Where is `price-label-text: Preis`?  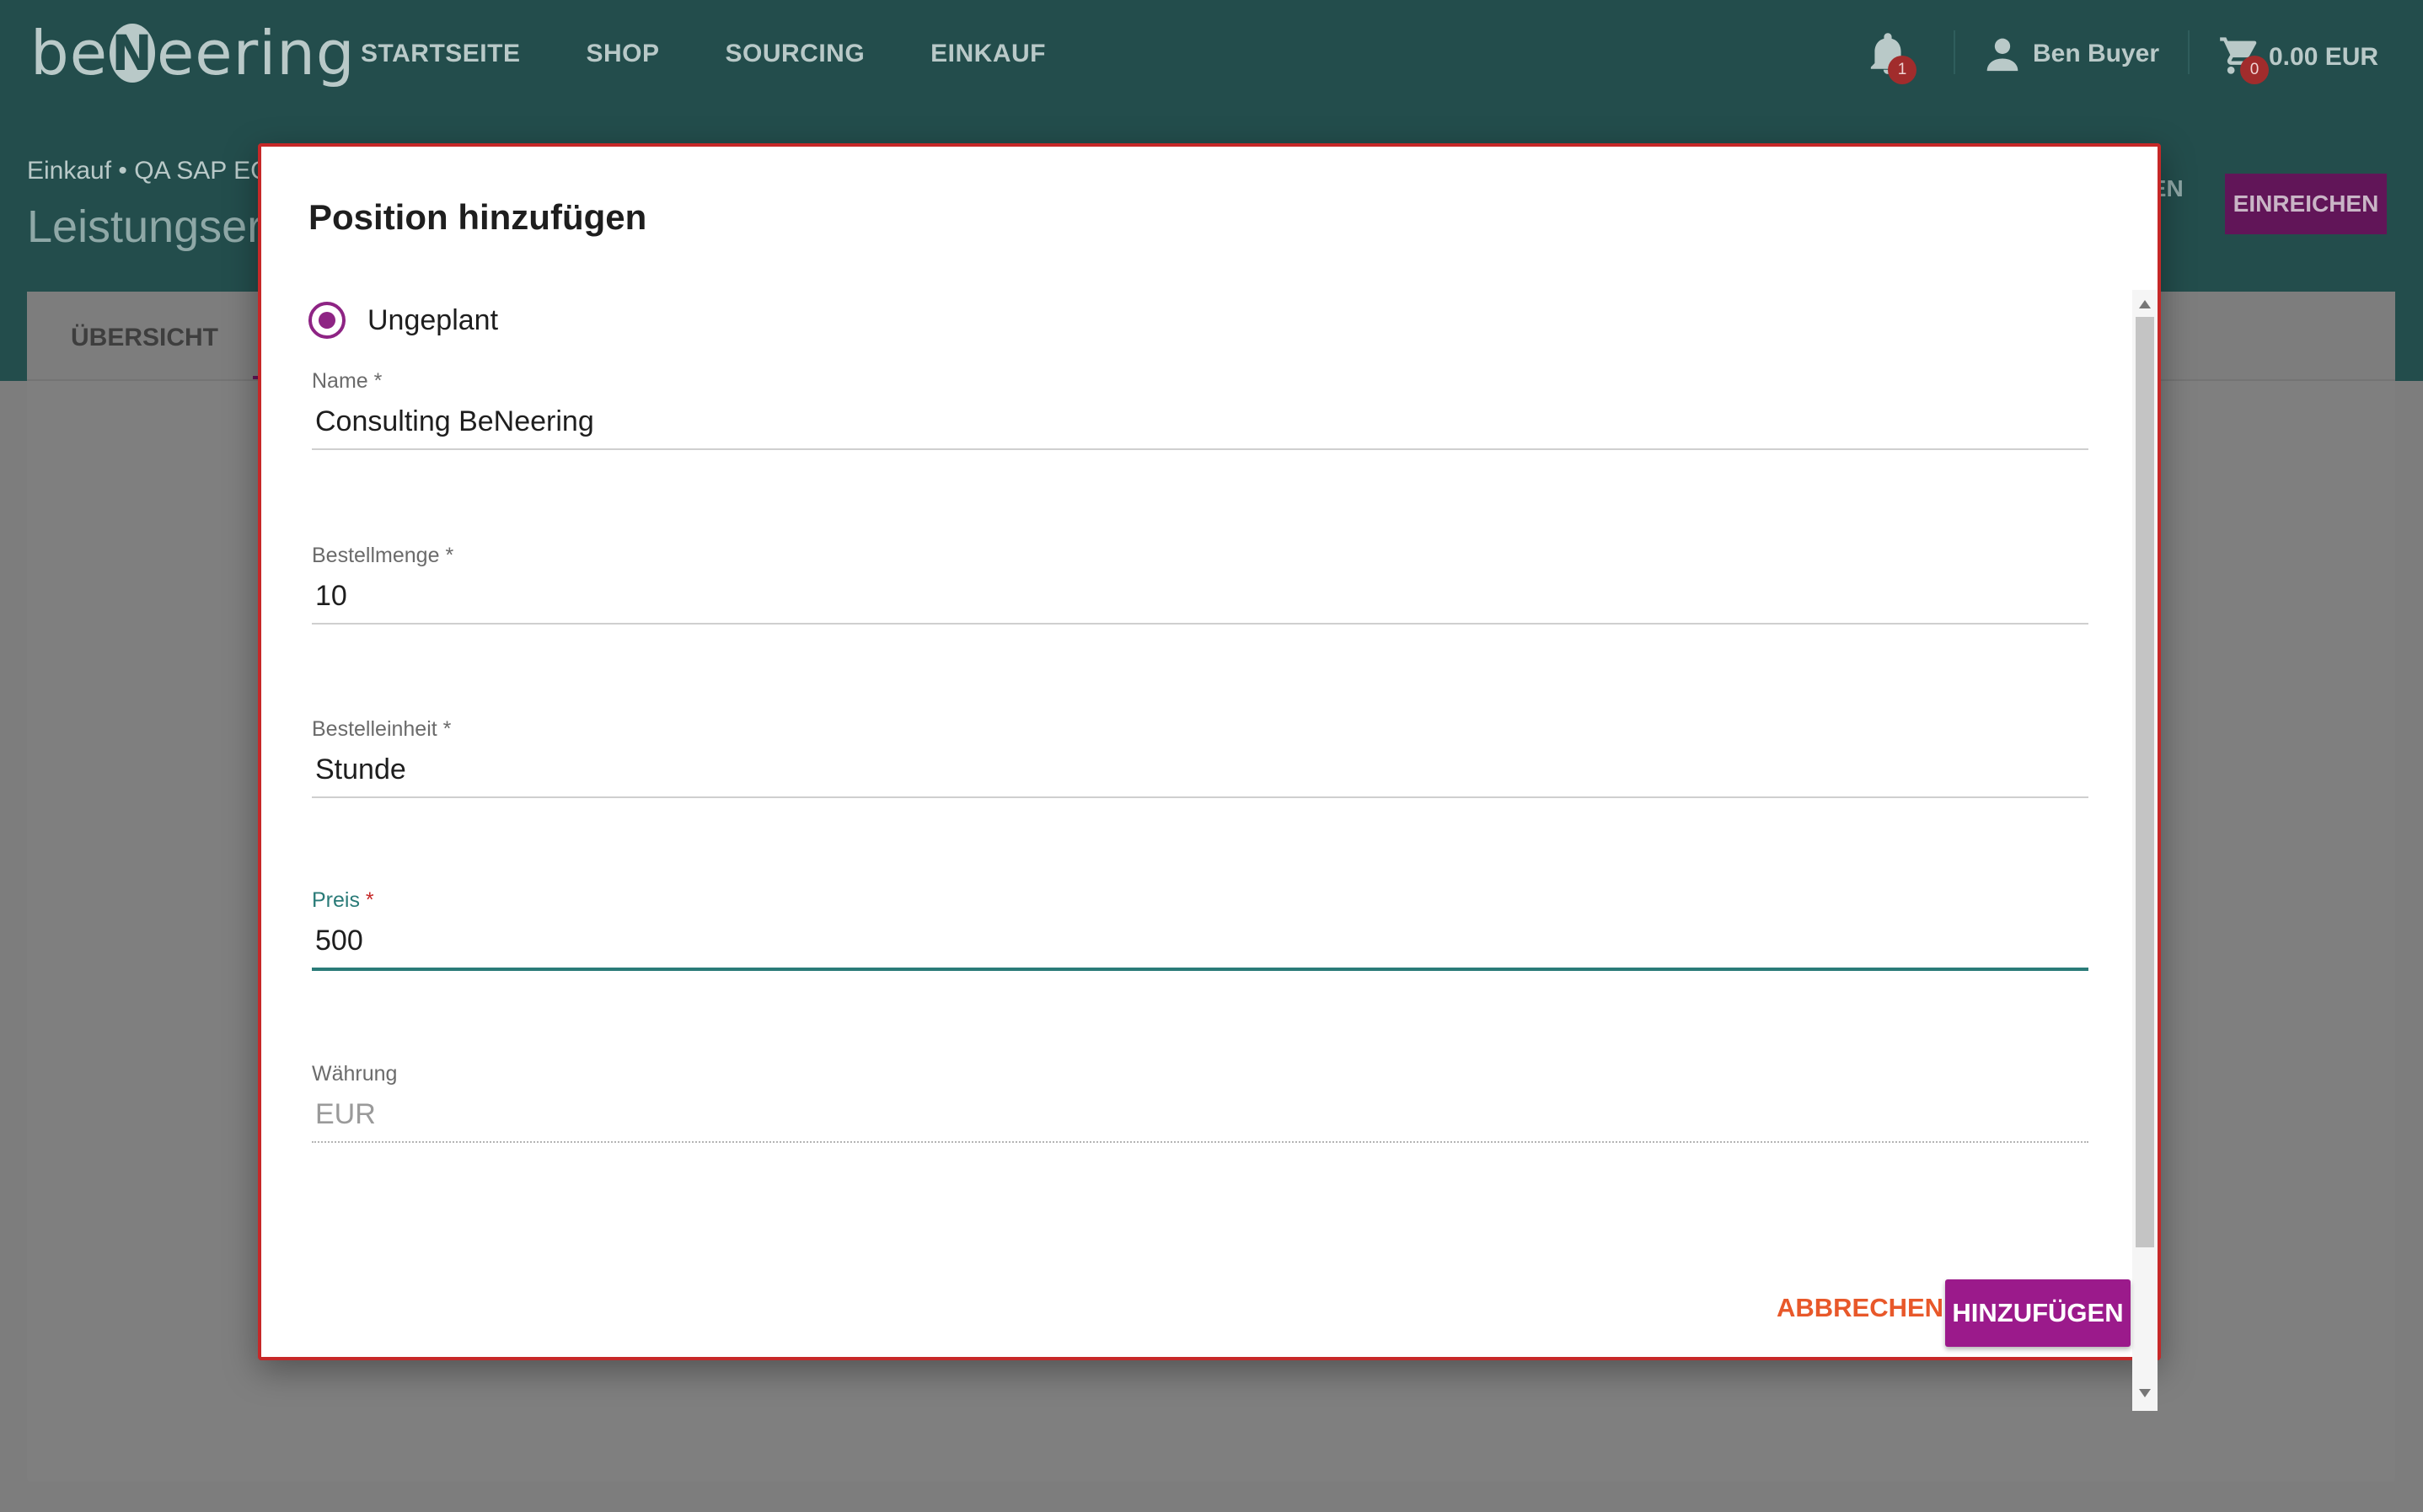
price-label-text: Preis is located at coordinates (336, 900).